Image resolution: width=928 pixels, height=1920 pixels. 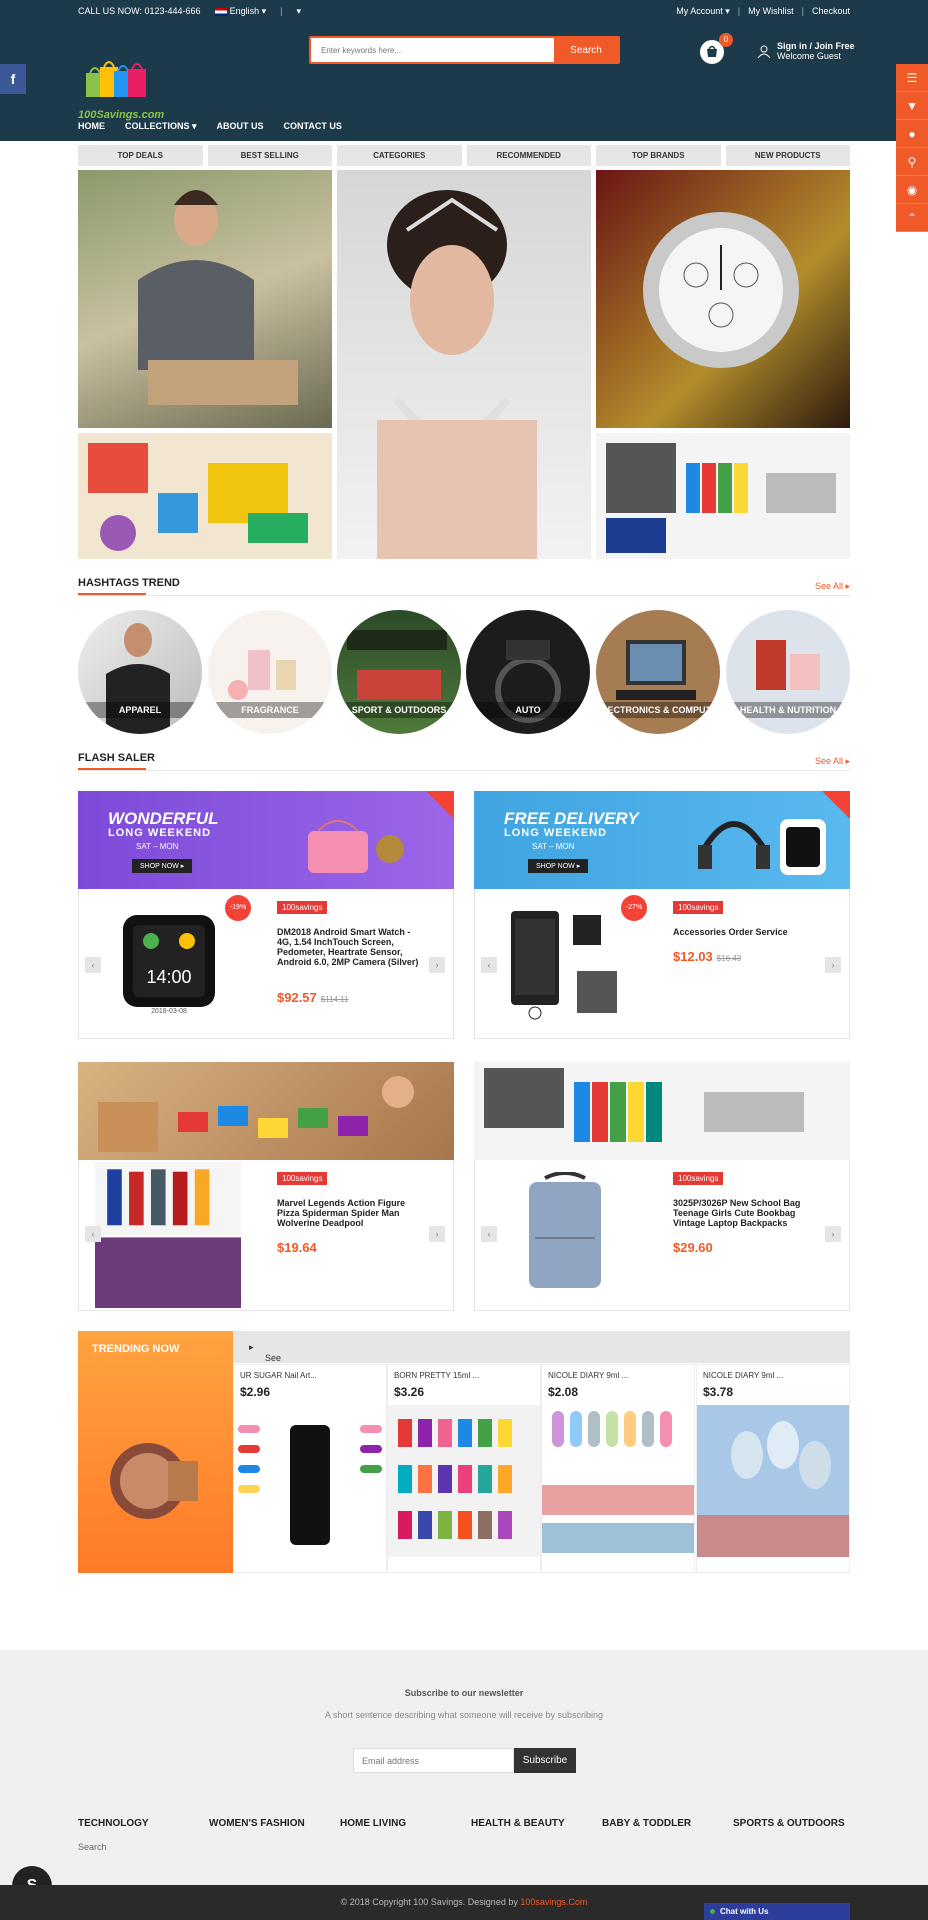 What do you see at coordinates (13, 79) in the screenshot?
I see `facebook-button: f` at bounding box center [13, 79].